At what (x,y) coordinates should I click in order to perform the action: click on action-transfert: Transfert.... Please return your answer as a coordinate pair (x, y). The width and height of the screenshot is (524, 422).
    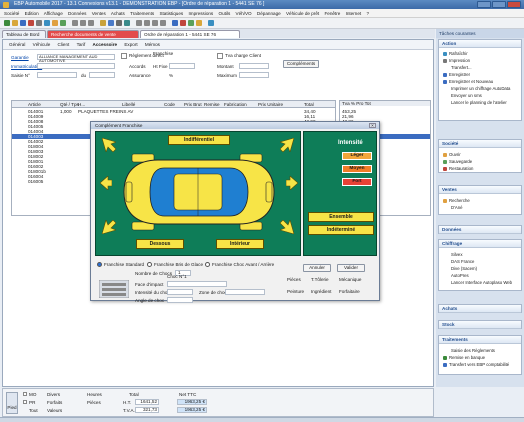
    Looking at the image, I should click on (461, 67).